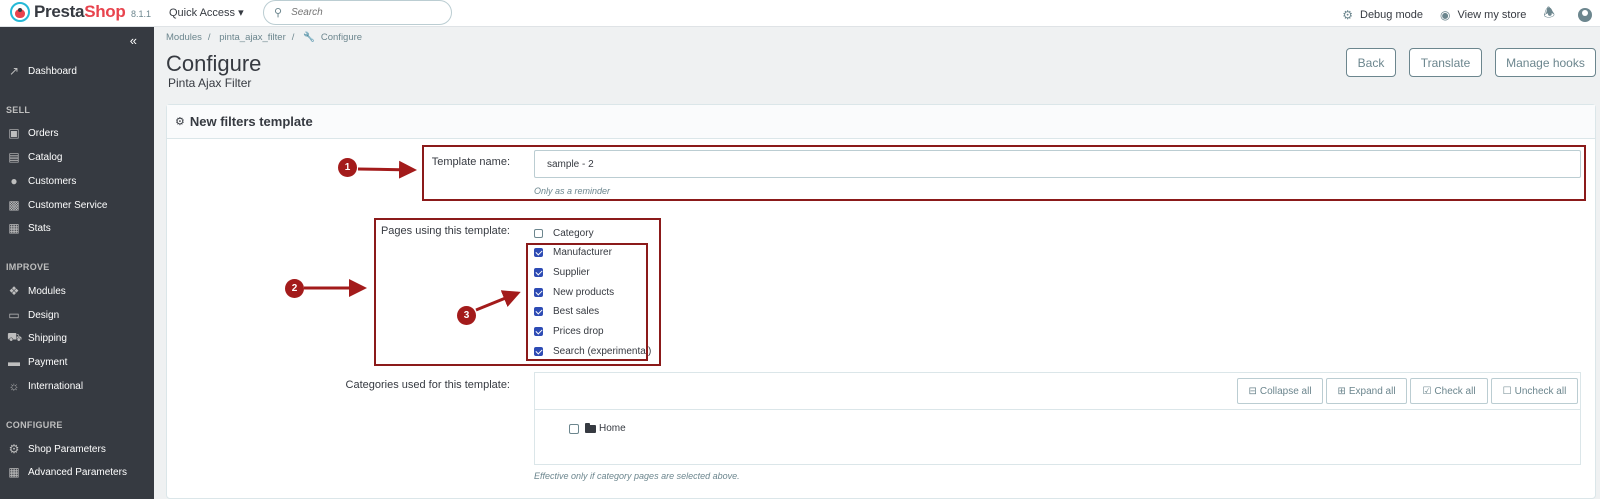  I want to click on annotation-marker-3: 3, so click(466, 315).